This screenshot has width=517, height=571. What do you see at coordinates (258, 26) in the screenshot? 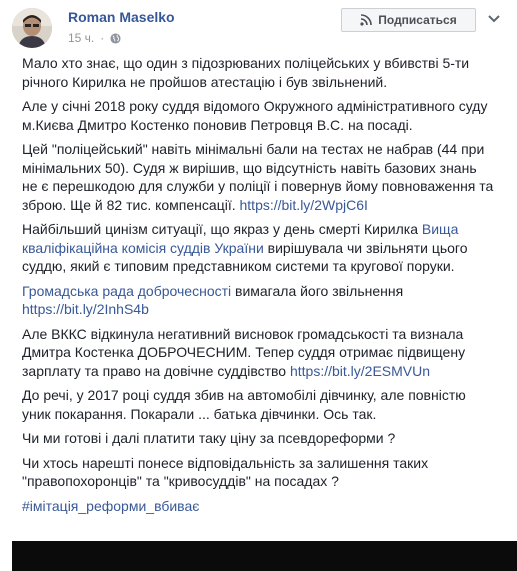
I see `post-header: Roman Maselko 15 ч. · Подписаться` at bounding box center [258, 26].